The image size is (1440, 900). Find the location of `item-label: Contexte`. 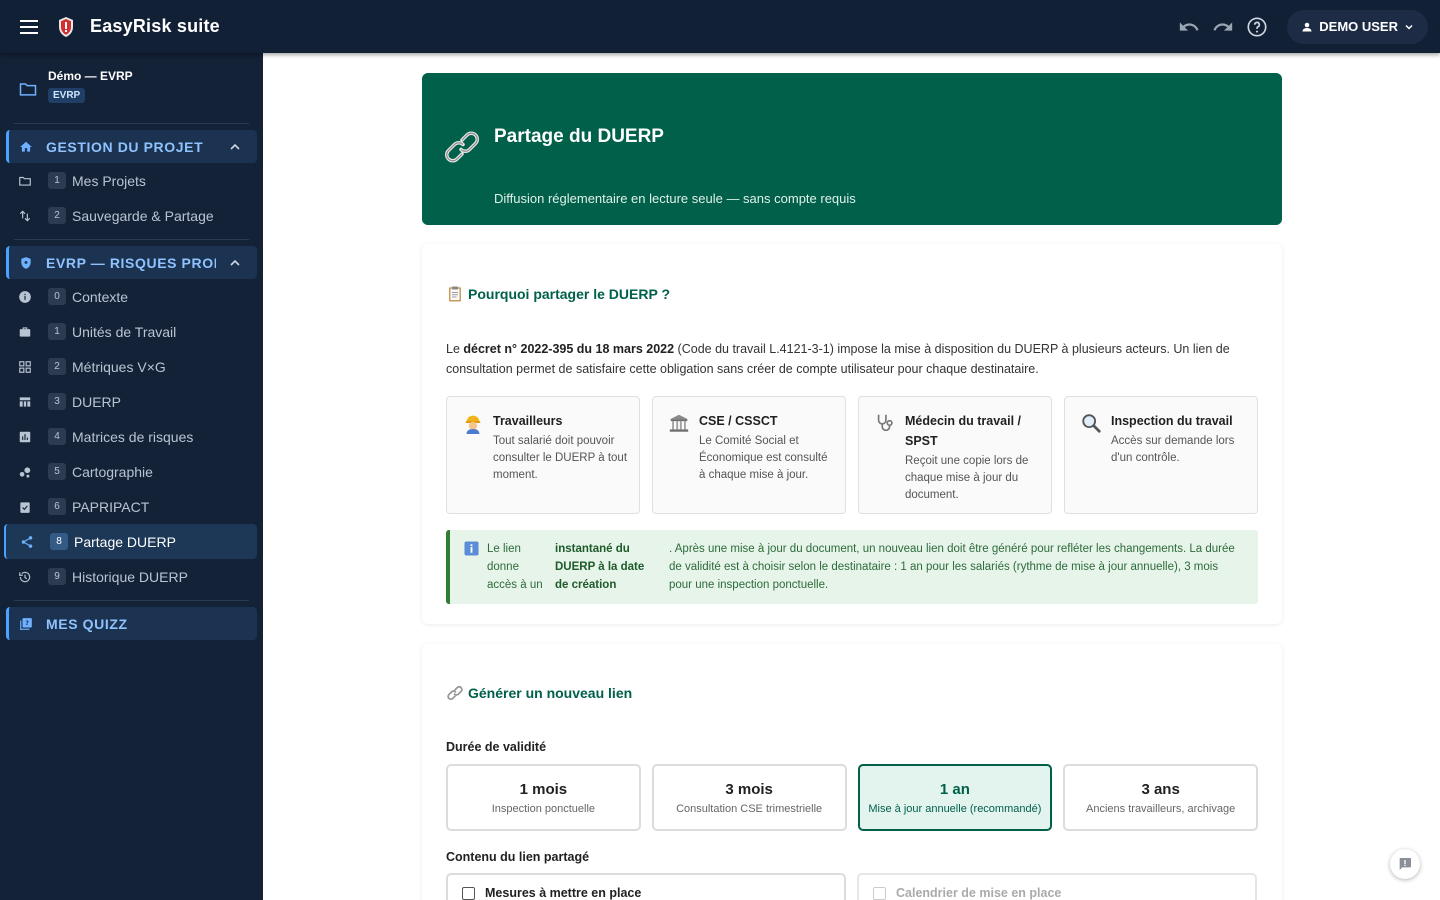

item-label: Contexte is located at coordinates (100, 296).